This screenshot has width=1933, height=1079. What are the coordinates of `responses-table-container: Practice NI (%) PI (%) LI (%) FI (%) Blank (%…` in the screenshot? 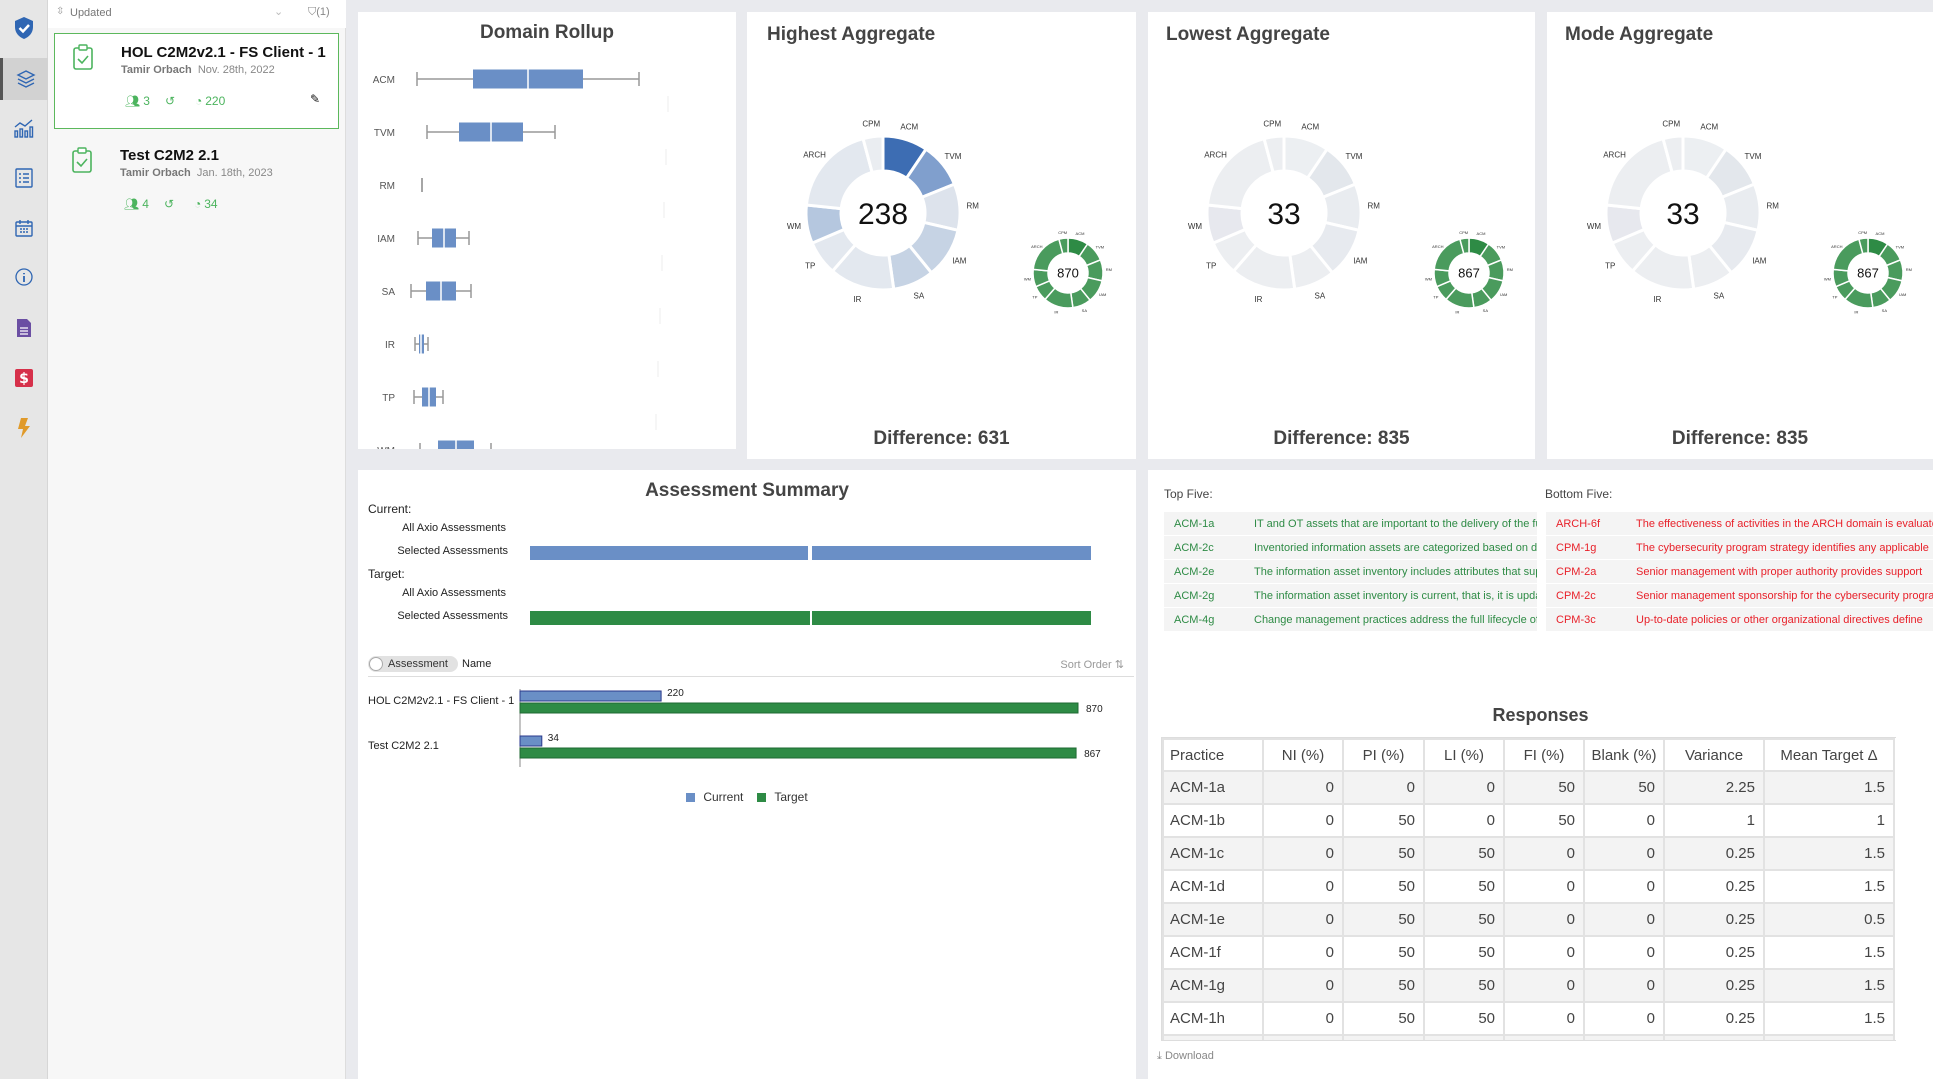 It's located at (1528, 889).